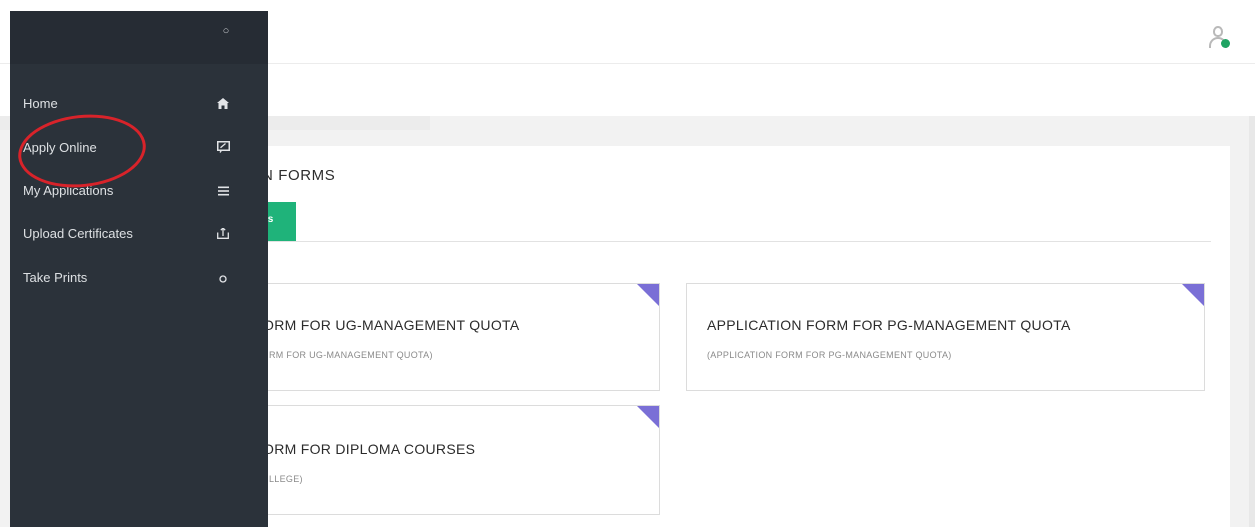  I want to click on home-icon, so click(223, 105).